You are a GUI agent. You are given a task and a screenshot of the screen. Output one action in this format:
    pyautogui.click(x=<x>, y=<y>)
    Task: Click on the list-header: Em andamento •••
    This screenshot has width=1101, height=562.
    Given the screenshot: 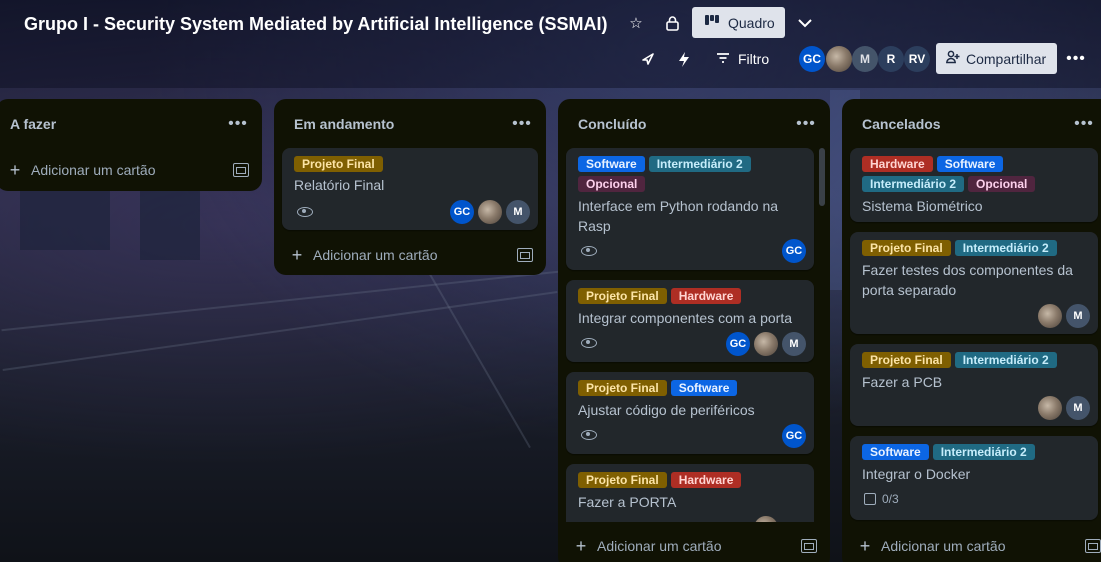 What is the action you would take?
    pyautogui.click(x=410, y=124)
    